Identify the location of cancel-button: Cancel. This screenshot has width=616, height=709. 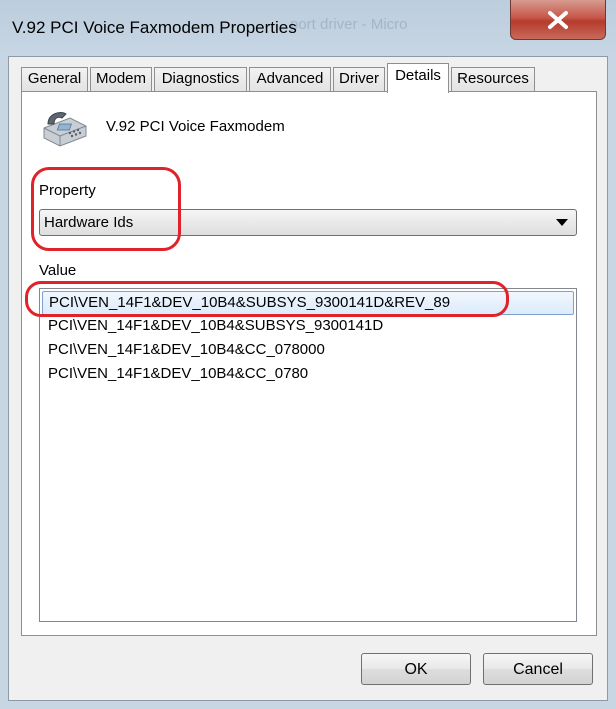
(538, 669).